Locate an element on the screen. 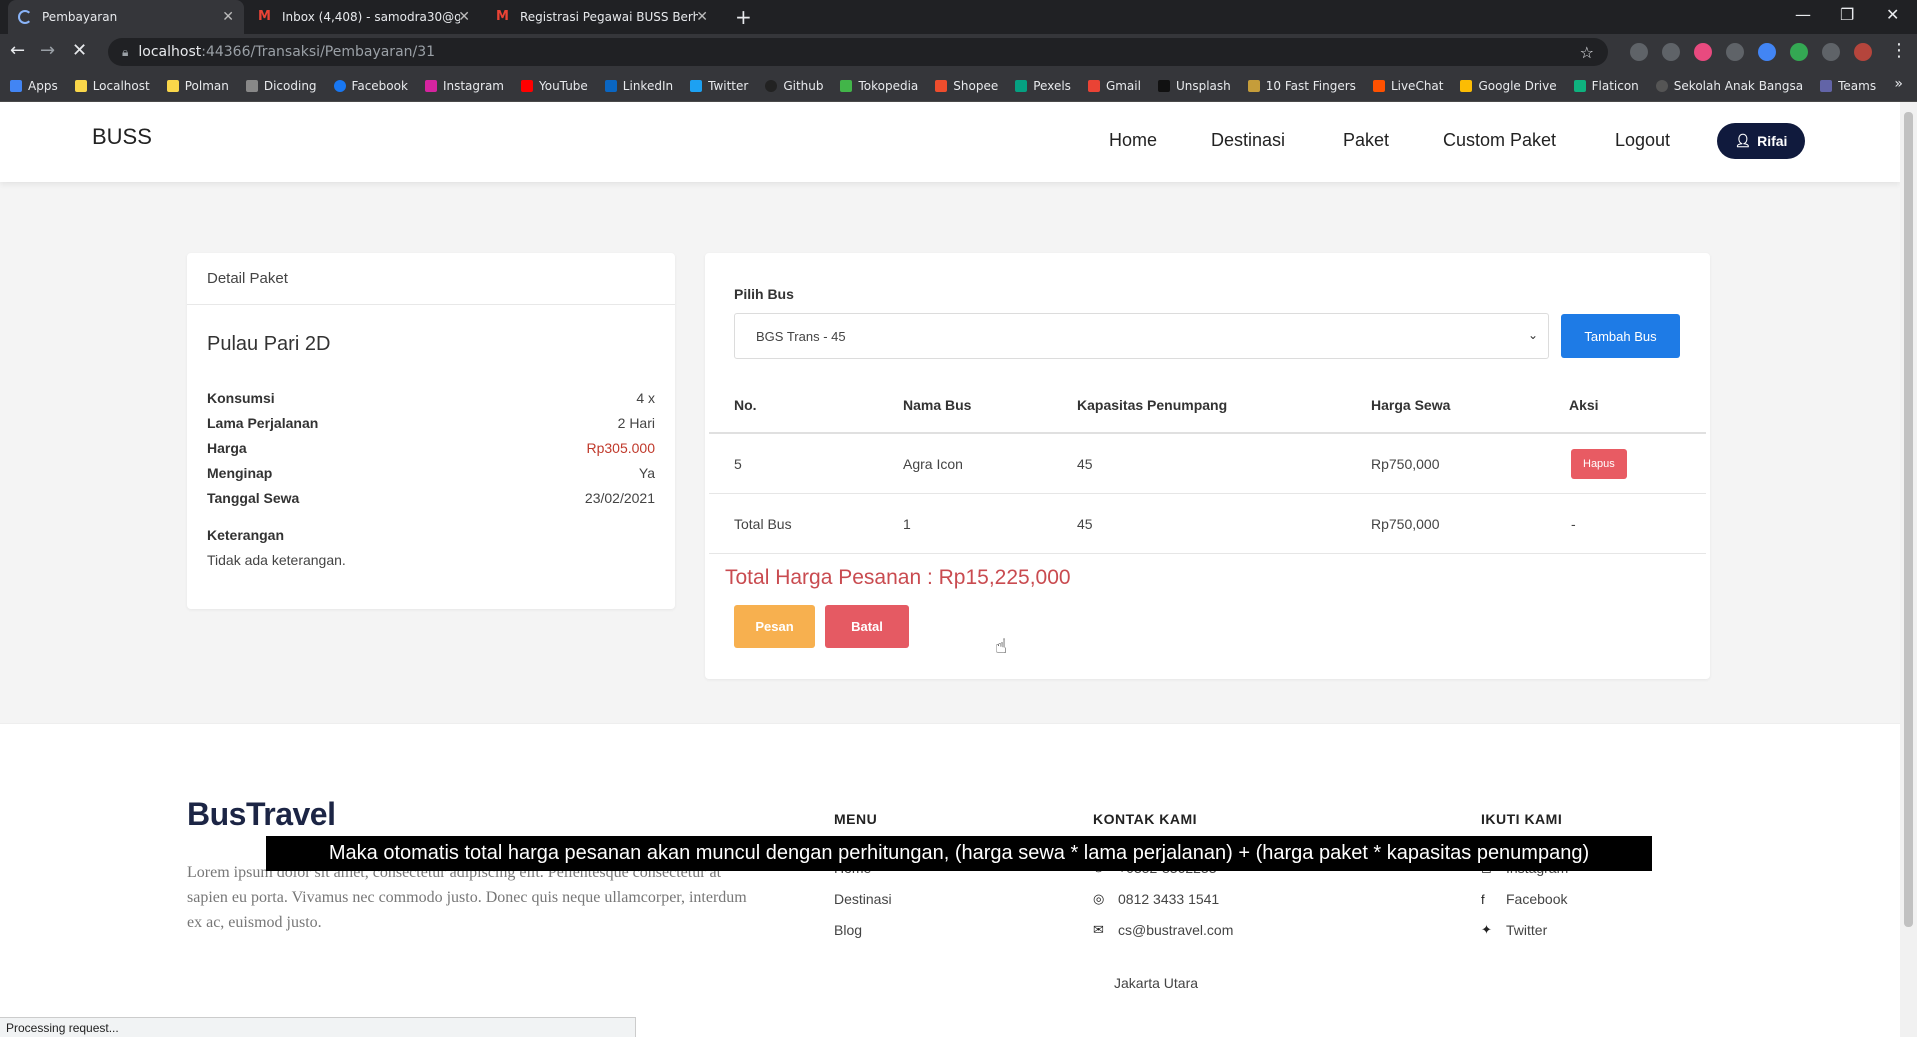 This screenshot has width=1917, height=1037. restore-icon: ❐ is located at coordinates (1847, 14).